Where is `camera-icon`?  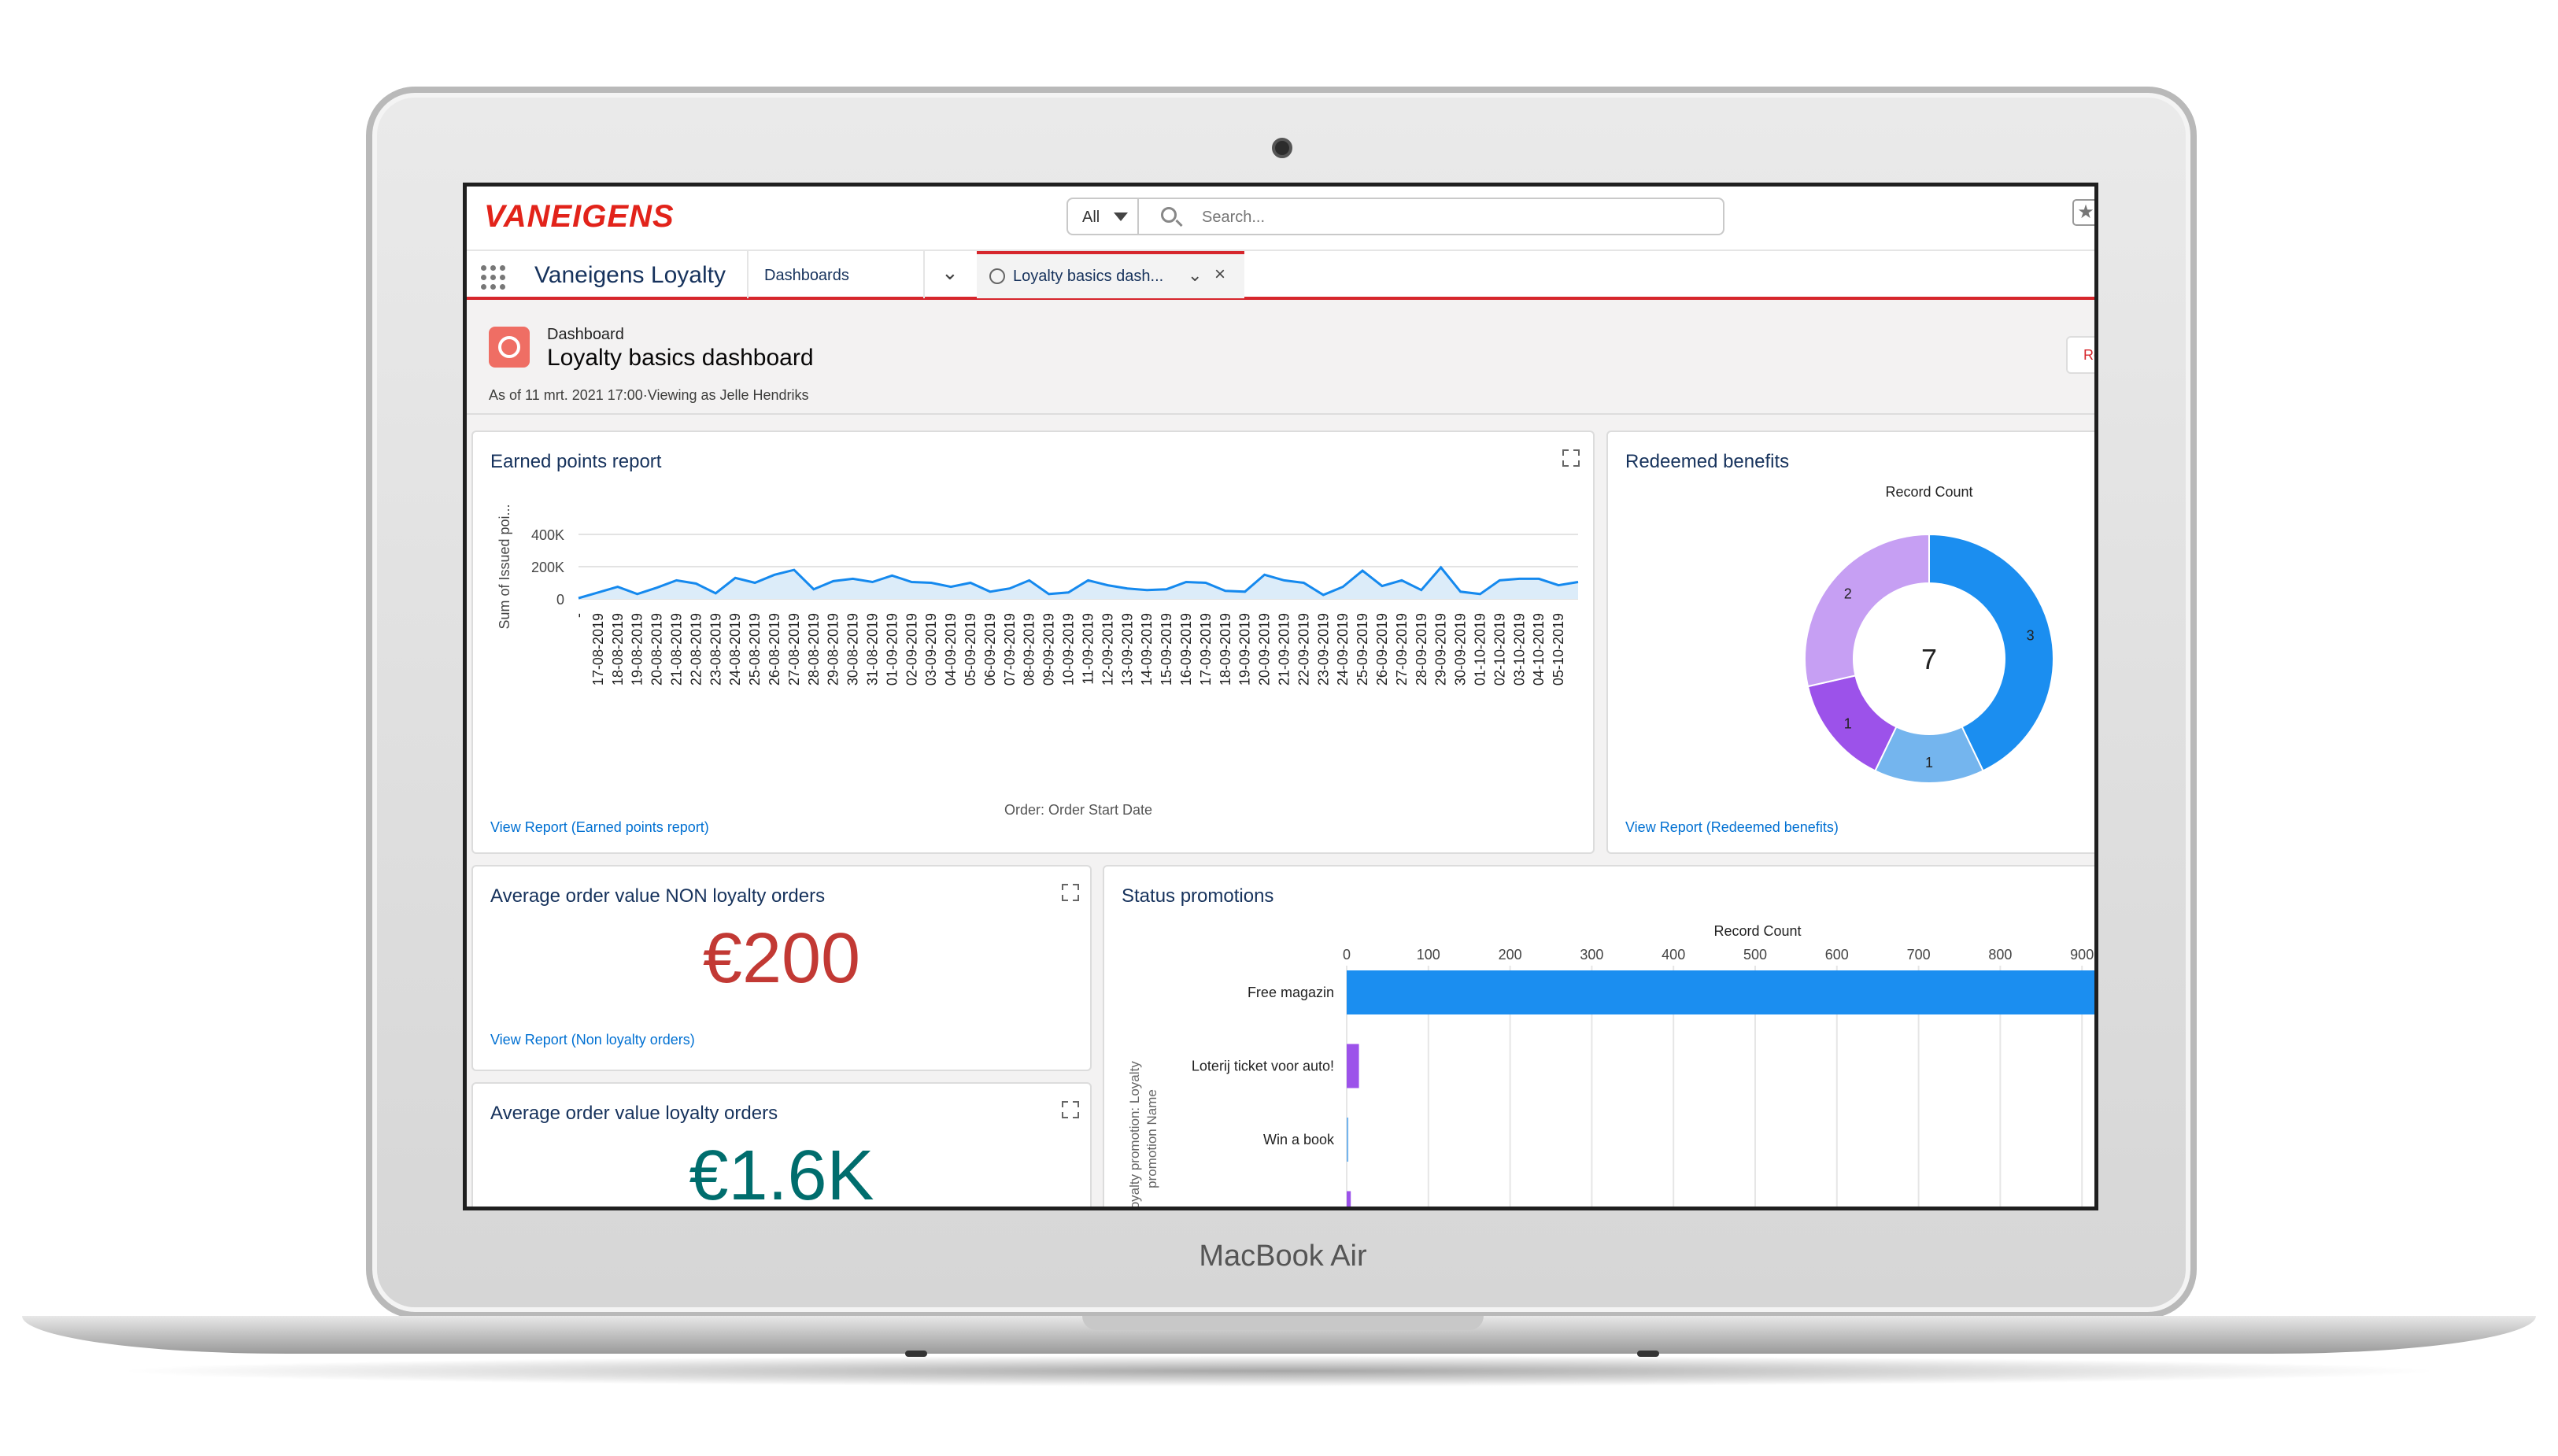 camera-icon is located at coordinates (1282, 148).